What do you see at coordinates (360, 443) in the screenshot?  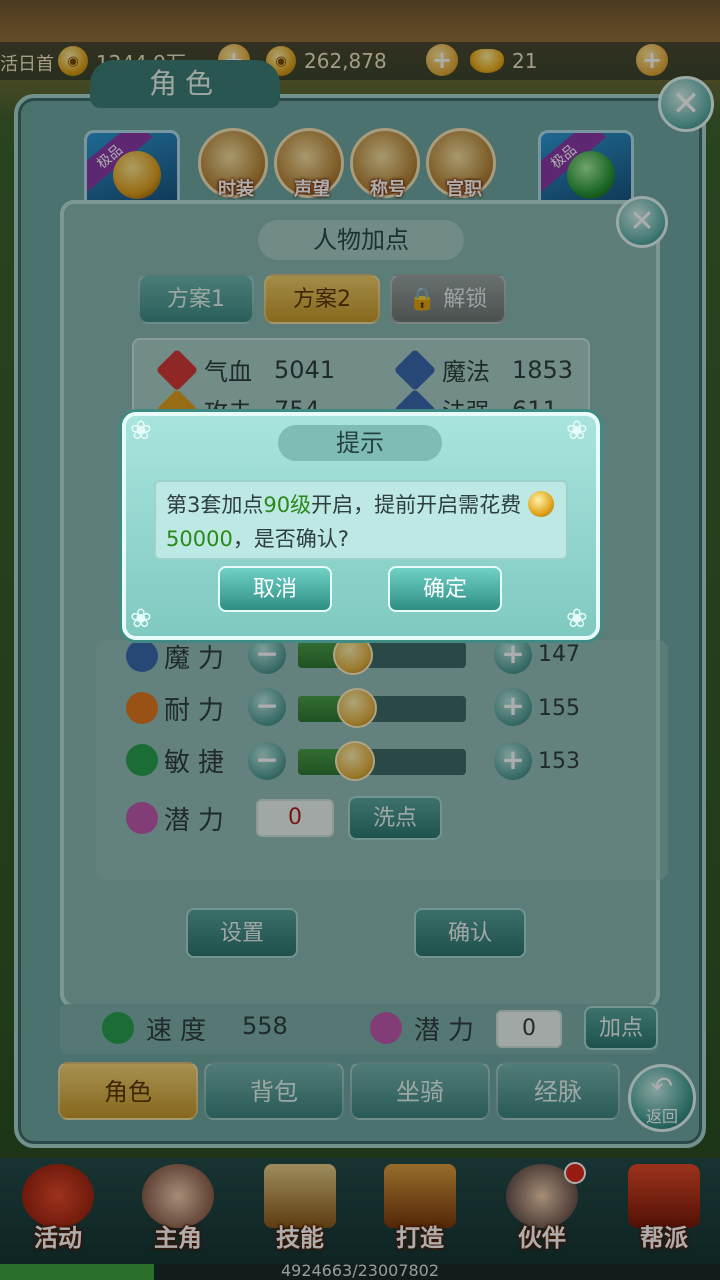 I see `dialog-title: 提示` at bounding box center [360, 443].